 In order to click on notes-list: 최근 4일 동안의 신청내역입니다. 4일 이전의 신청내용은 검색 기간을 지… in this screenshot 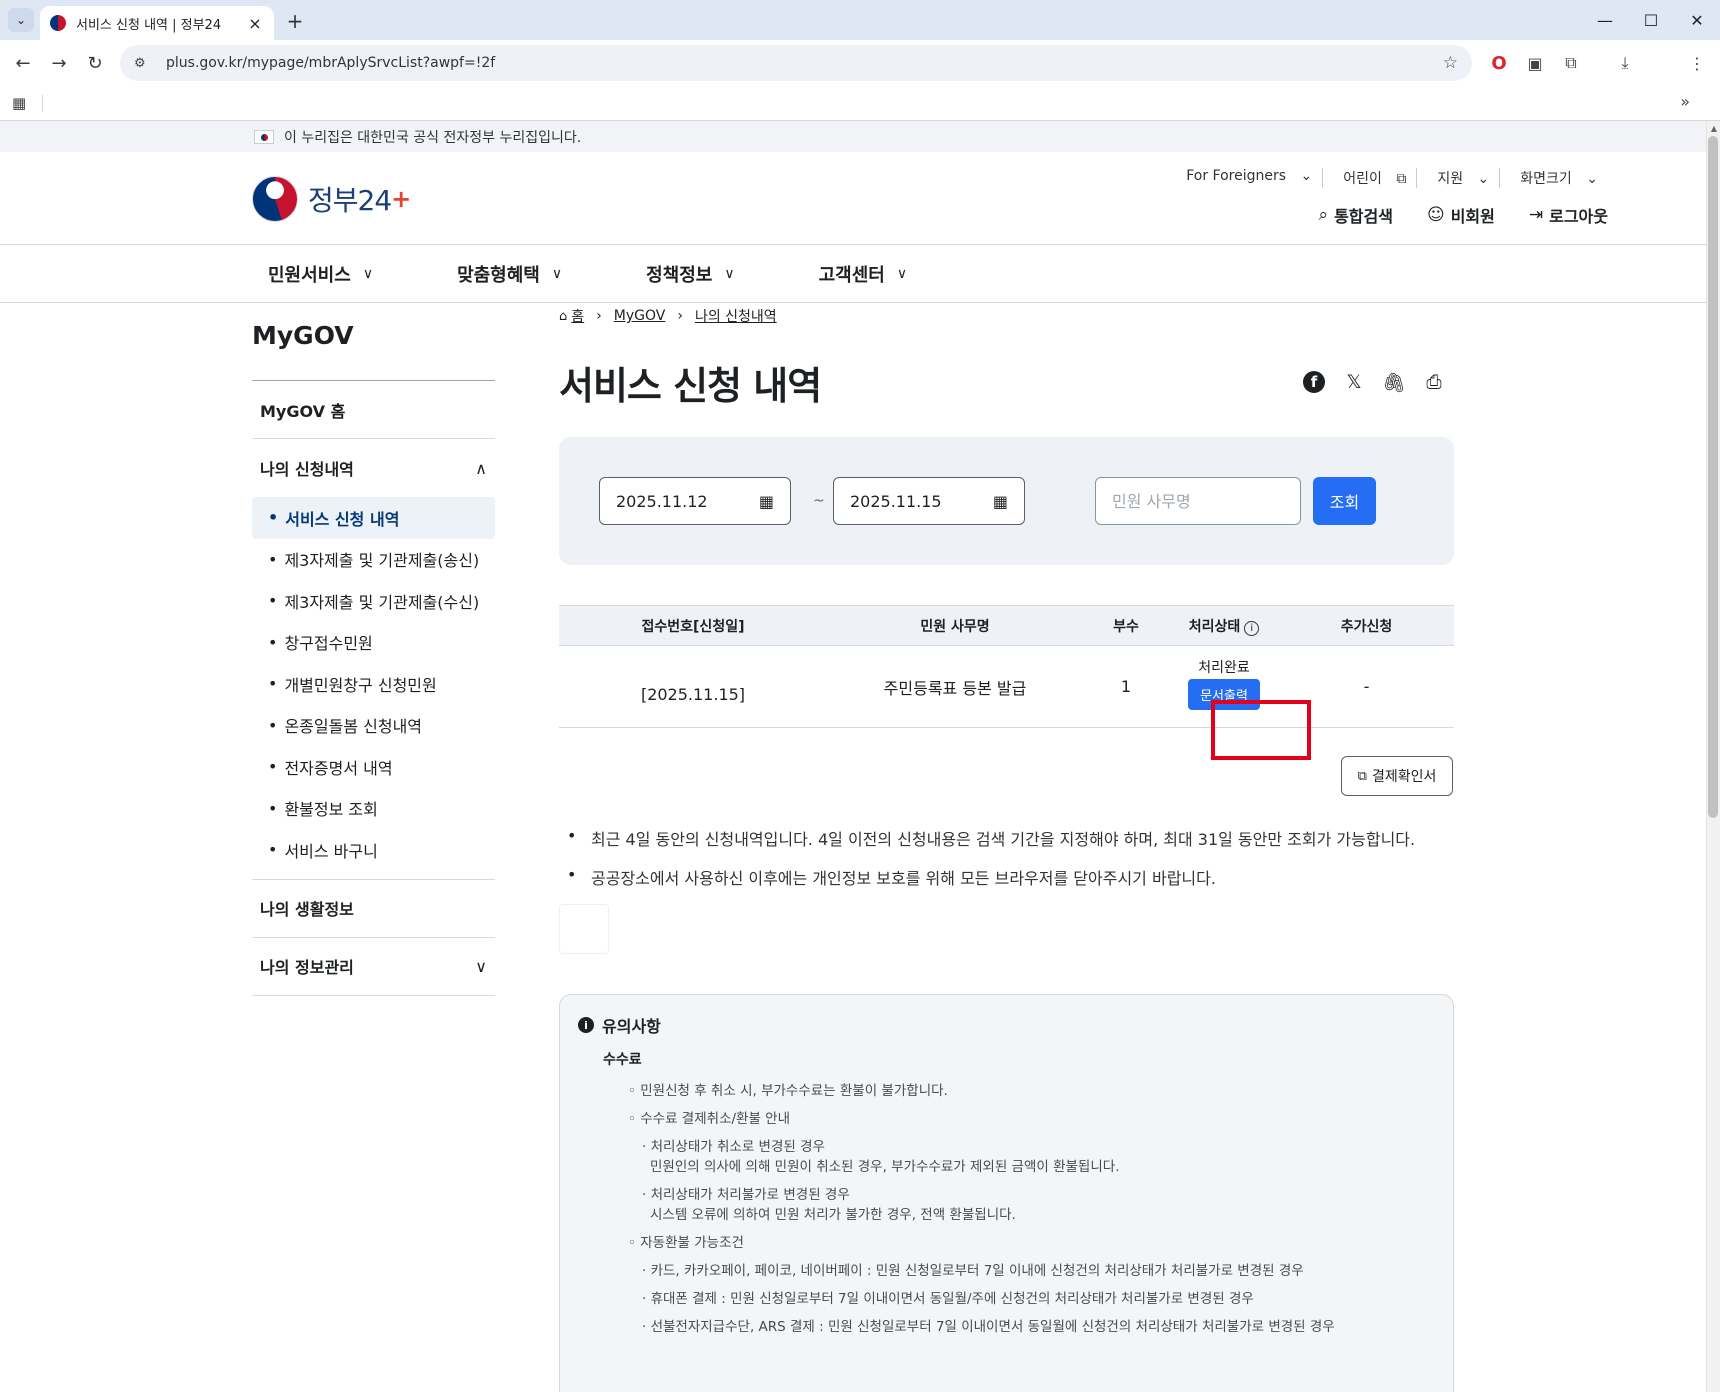, I will do `click(1006, 857)`.